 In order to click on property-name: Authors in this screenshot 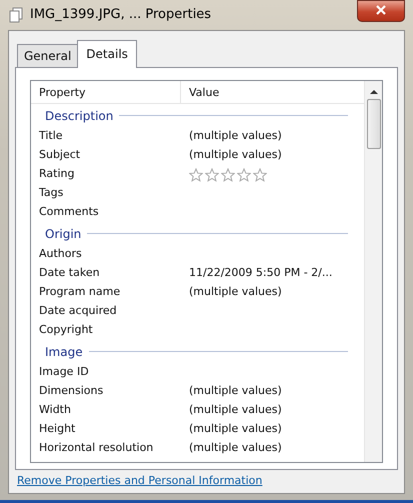, I will do `click(60, 254)`.